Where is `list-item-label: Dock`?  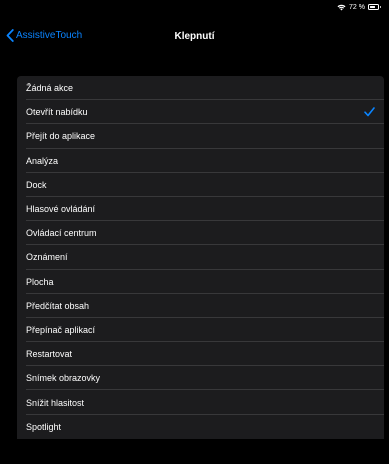 list-item-label: Dock is located at coordinates (36, 184).